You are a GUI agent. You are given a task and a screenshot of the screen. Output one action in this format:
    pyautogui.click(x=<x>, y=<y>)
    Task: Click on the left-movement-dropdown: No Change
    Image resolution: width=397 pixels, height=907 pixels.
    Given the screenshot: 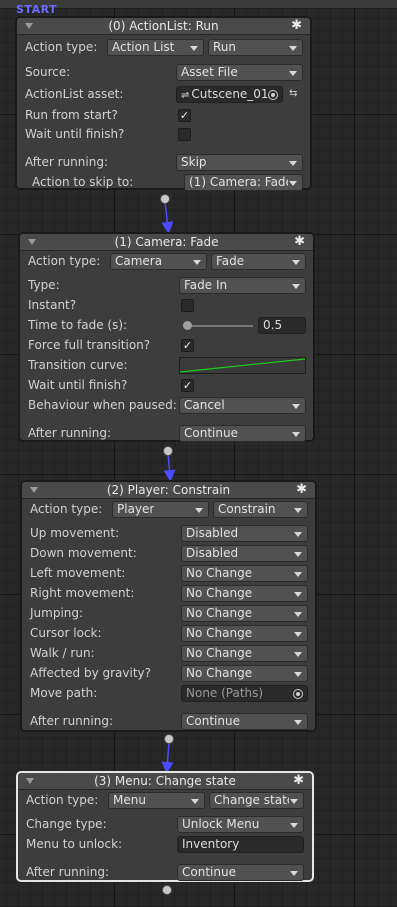 What is the action you would take?
    pyautogui.click(x=244, y=573)
    